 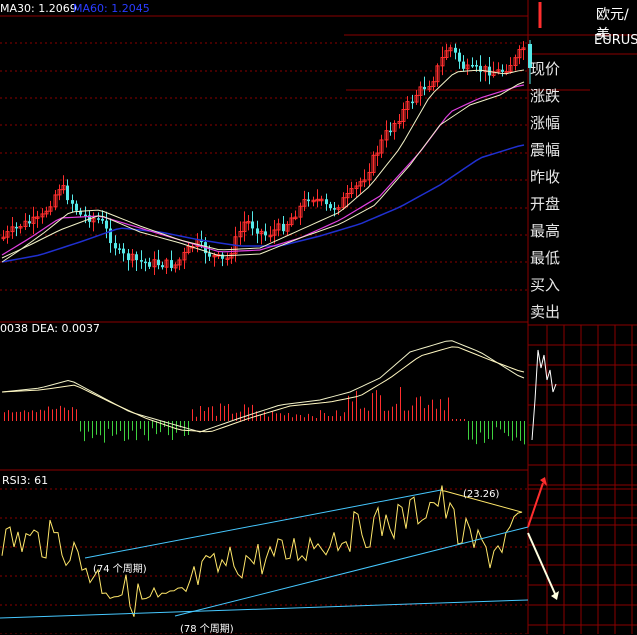 What do you see at coordinates (264, 609) in the screenshot?
I see `rsi-bottom-trendline` at bounding box center [264, 609].